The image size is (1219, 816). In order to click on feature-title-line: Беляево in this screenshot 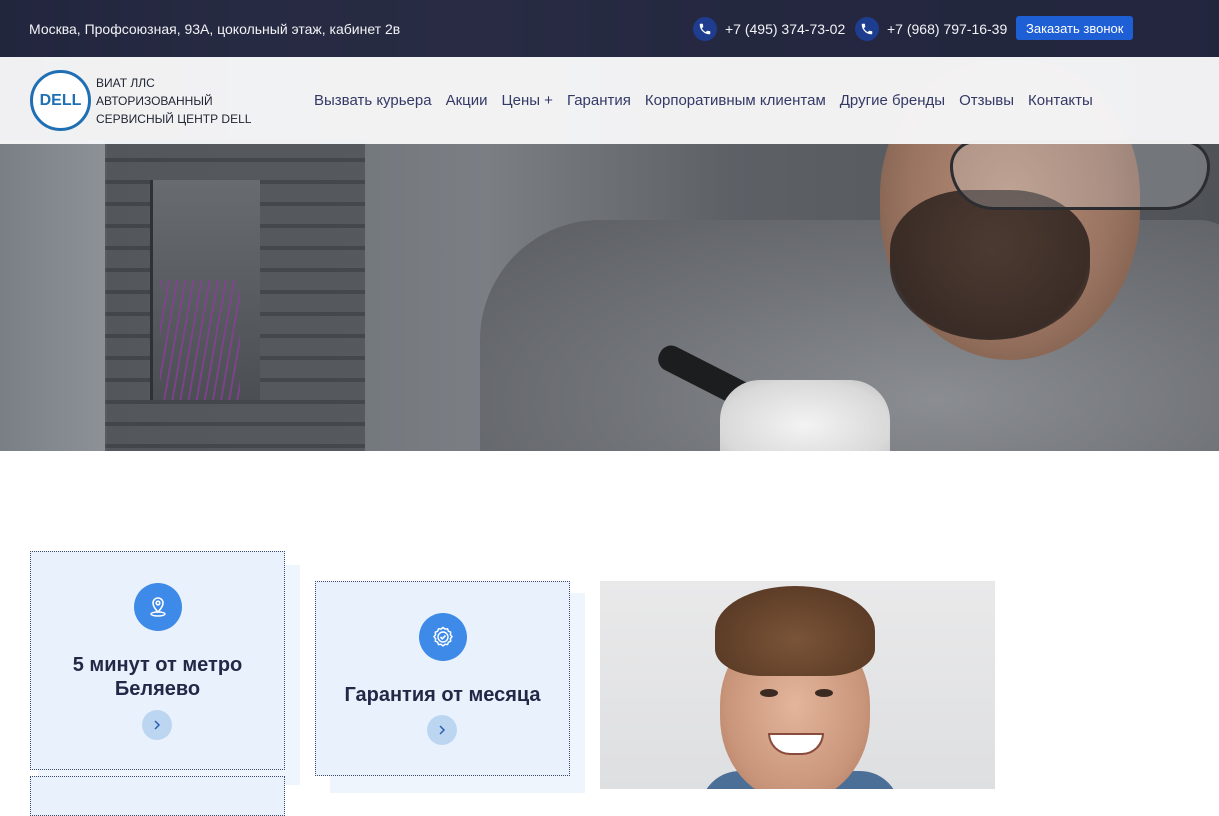, I will do `click(157, 689)`.